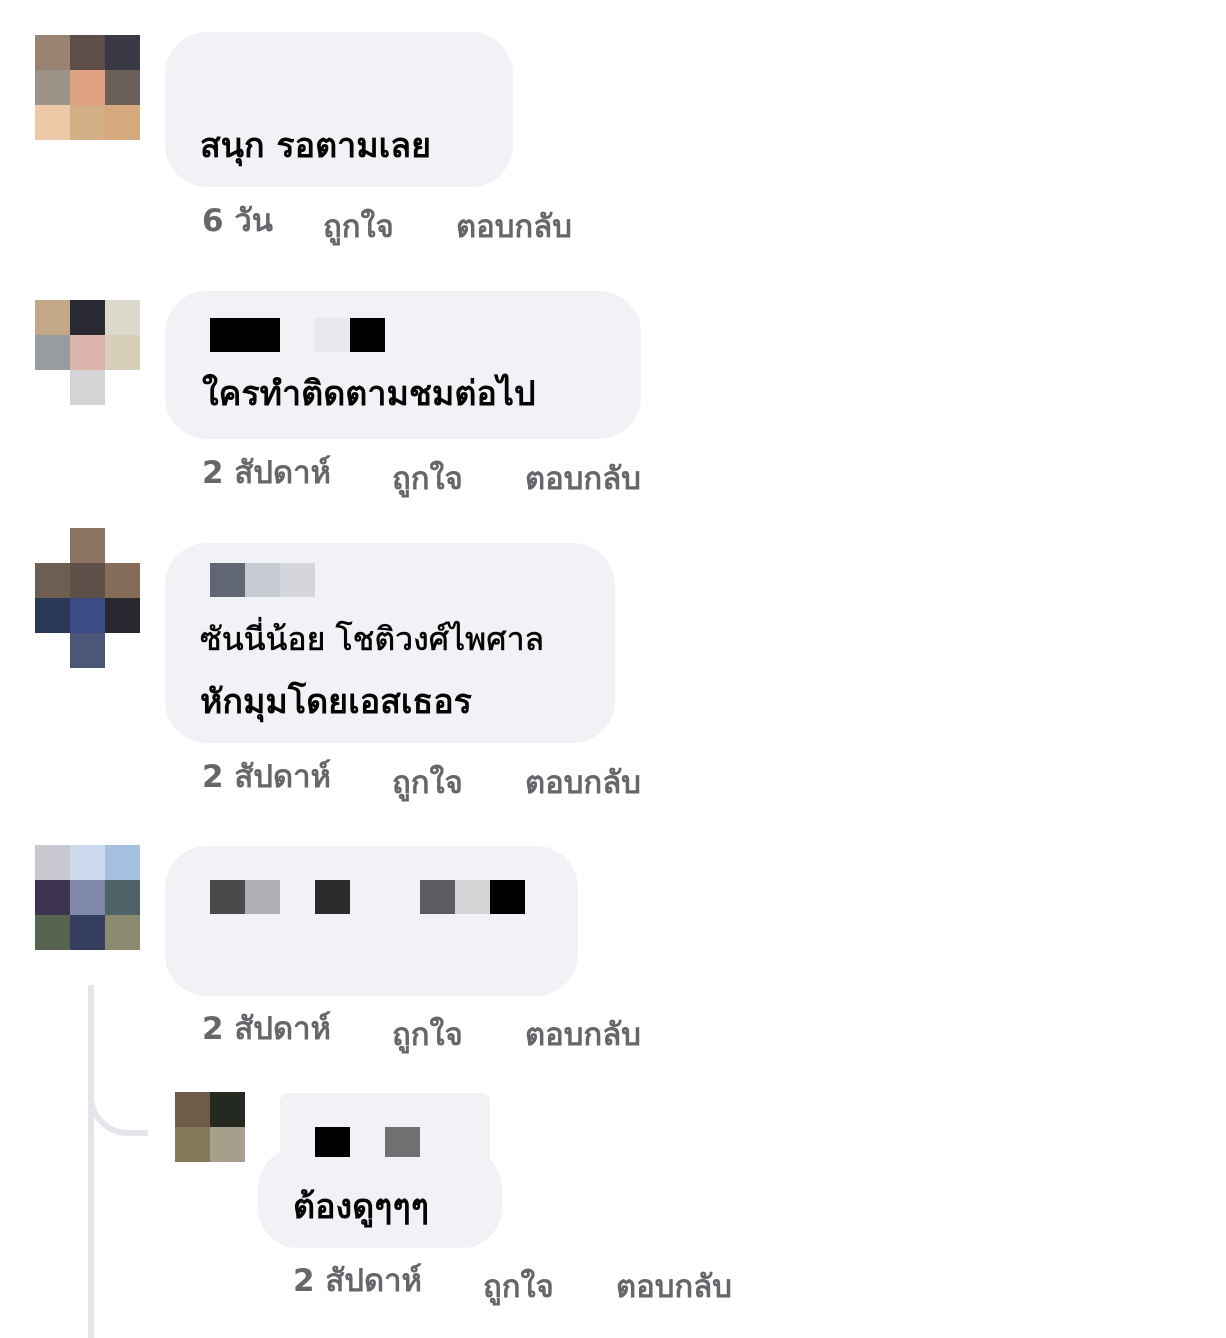  I want to click on comment-text: หักมุมโดยเอสเธอร, so click(336, 702).